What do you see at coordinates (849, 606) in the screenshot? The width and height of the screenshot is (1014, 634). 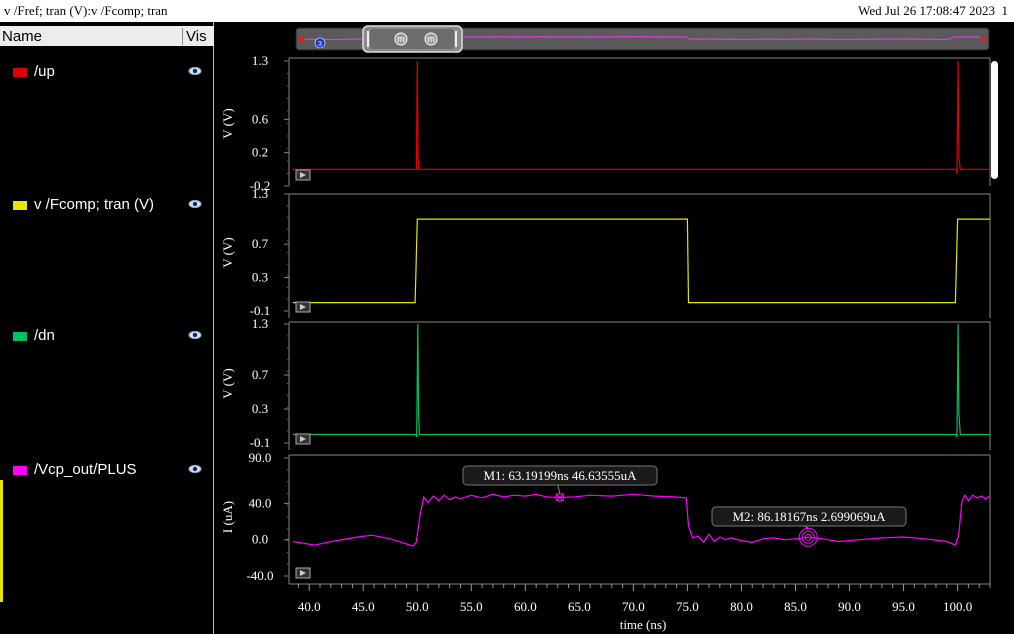 I see `x-tick-label: 90.0` at bounding box center [849, 606].